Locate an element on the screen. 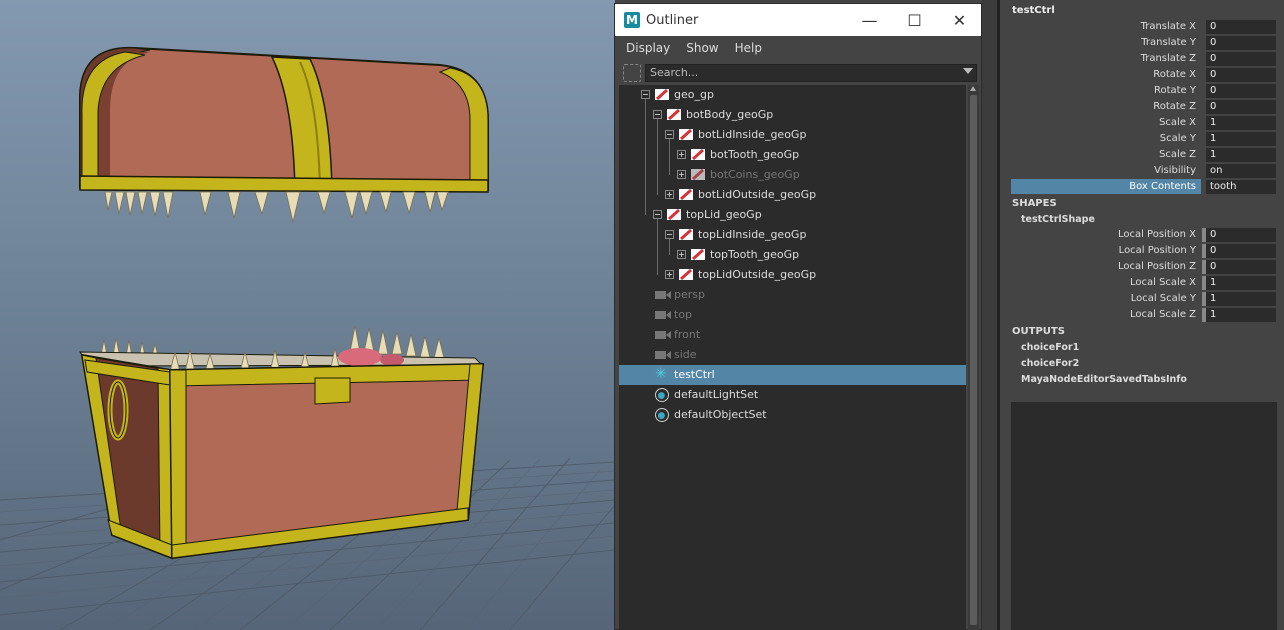 Image resolution: width=1284 pixels, height=630 pixels. tree-item-botlidoutside: botLidOutside_geoGp is located at coordinates (792, 195).